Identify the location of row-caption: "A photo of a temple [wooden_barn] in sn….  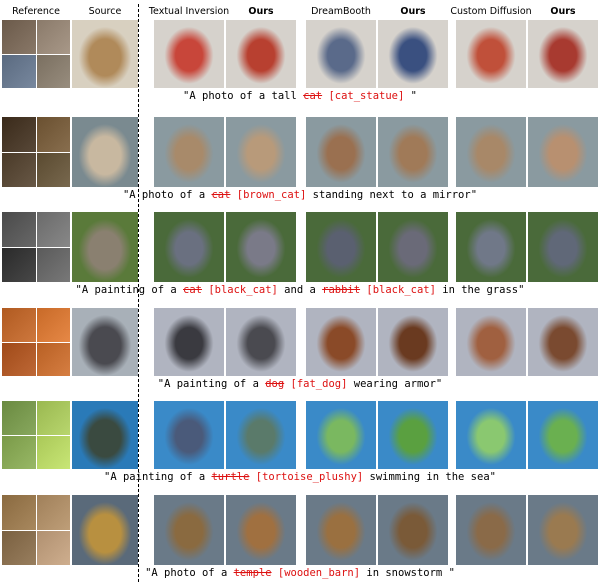
(300, 573).